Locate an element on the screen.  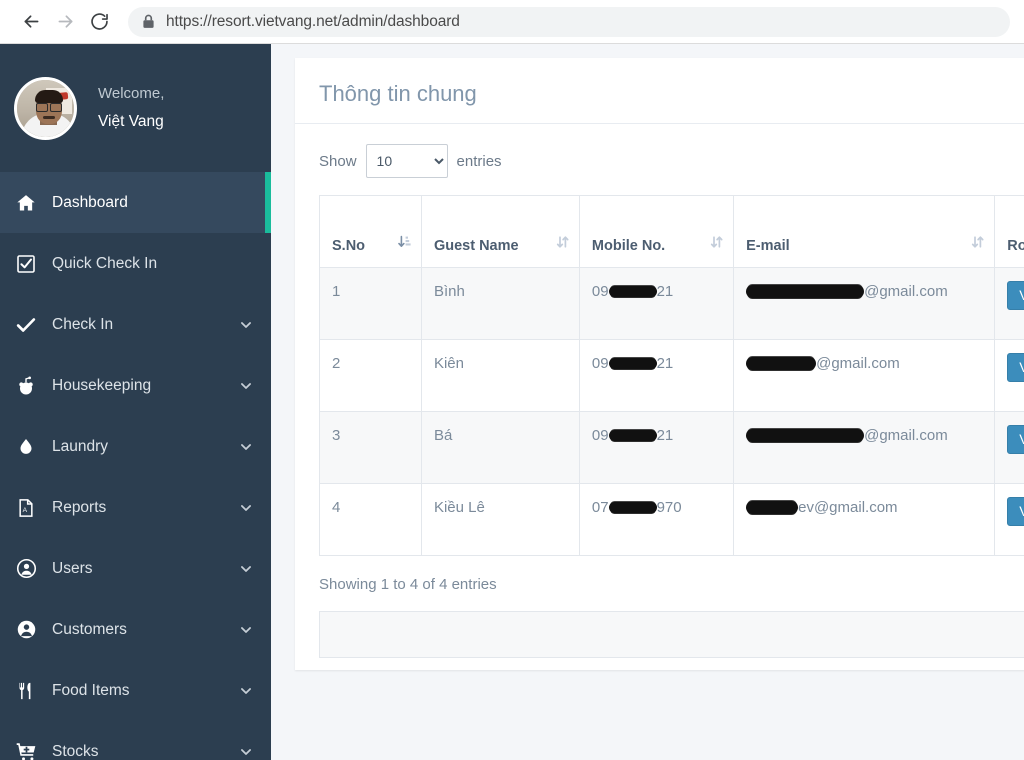
home-icon is located at coordinates (31, 203).